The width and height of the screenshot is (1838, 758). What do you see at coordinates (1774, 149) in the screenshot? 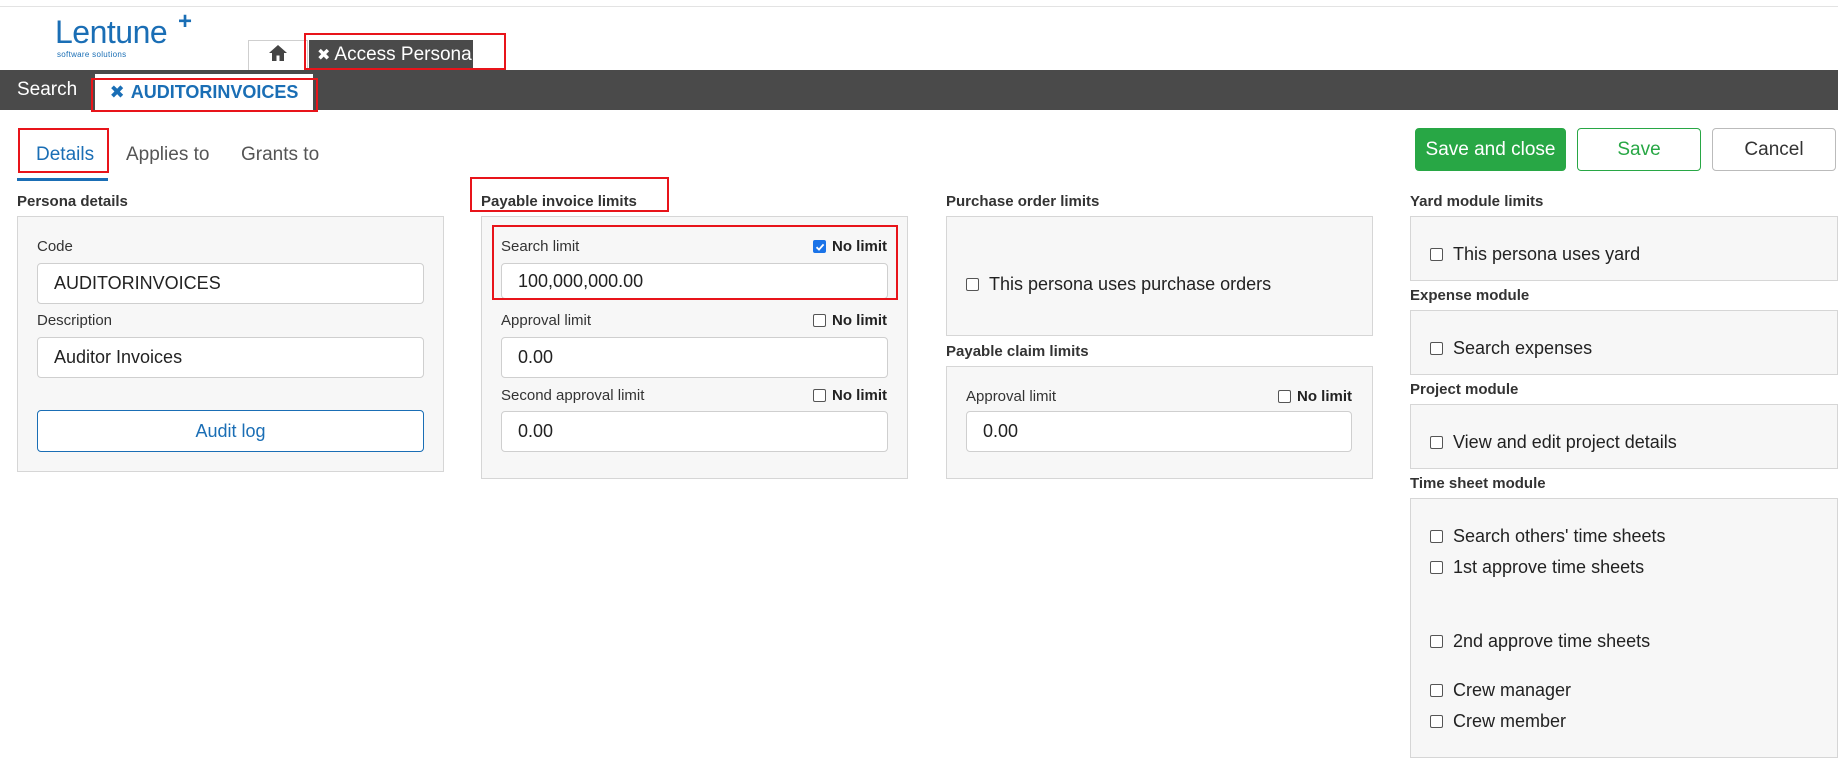
I see `cancel-button: Cancel` at bounding box center [1774, 149].